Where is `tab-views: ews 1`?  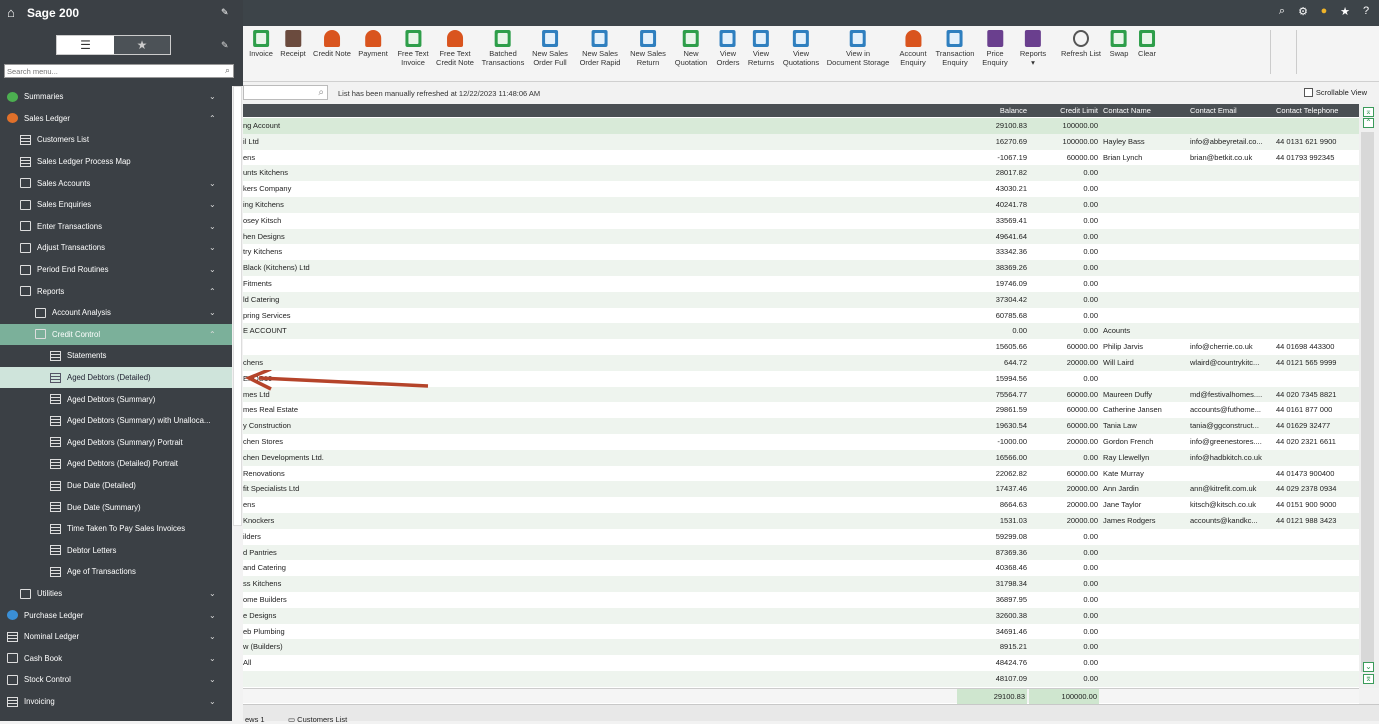
tab-views: ews 1 is located at coordinates (255, 719).